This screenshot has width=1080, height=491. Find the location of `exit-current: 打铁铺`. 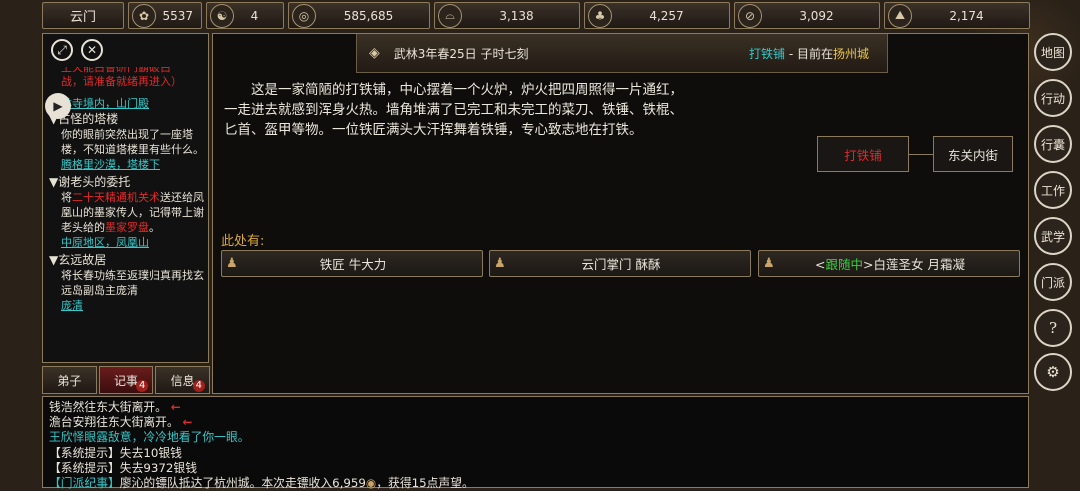

exit-current: 打铁铺 is located at coordinates (863, 154).